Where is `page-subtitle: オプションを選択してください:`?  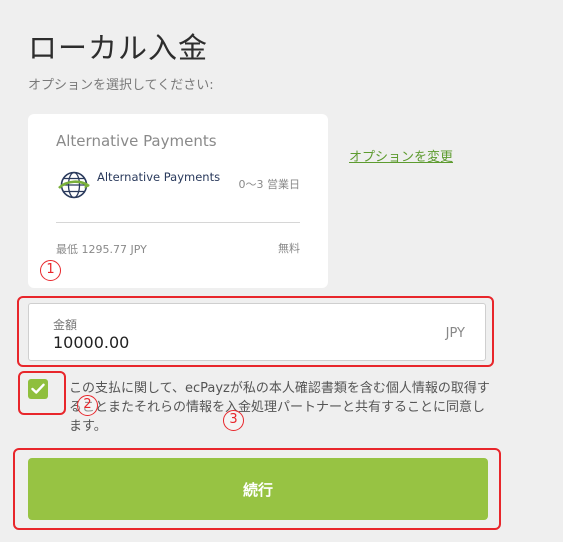
page-subtitle: オプションを選択してください: is located at coordinates (121, 85).